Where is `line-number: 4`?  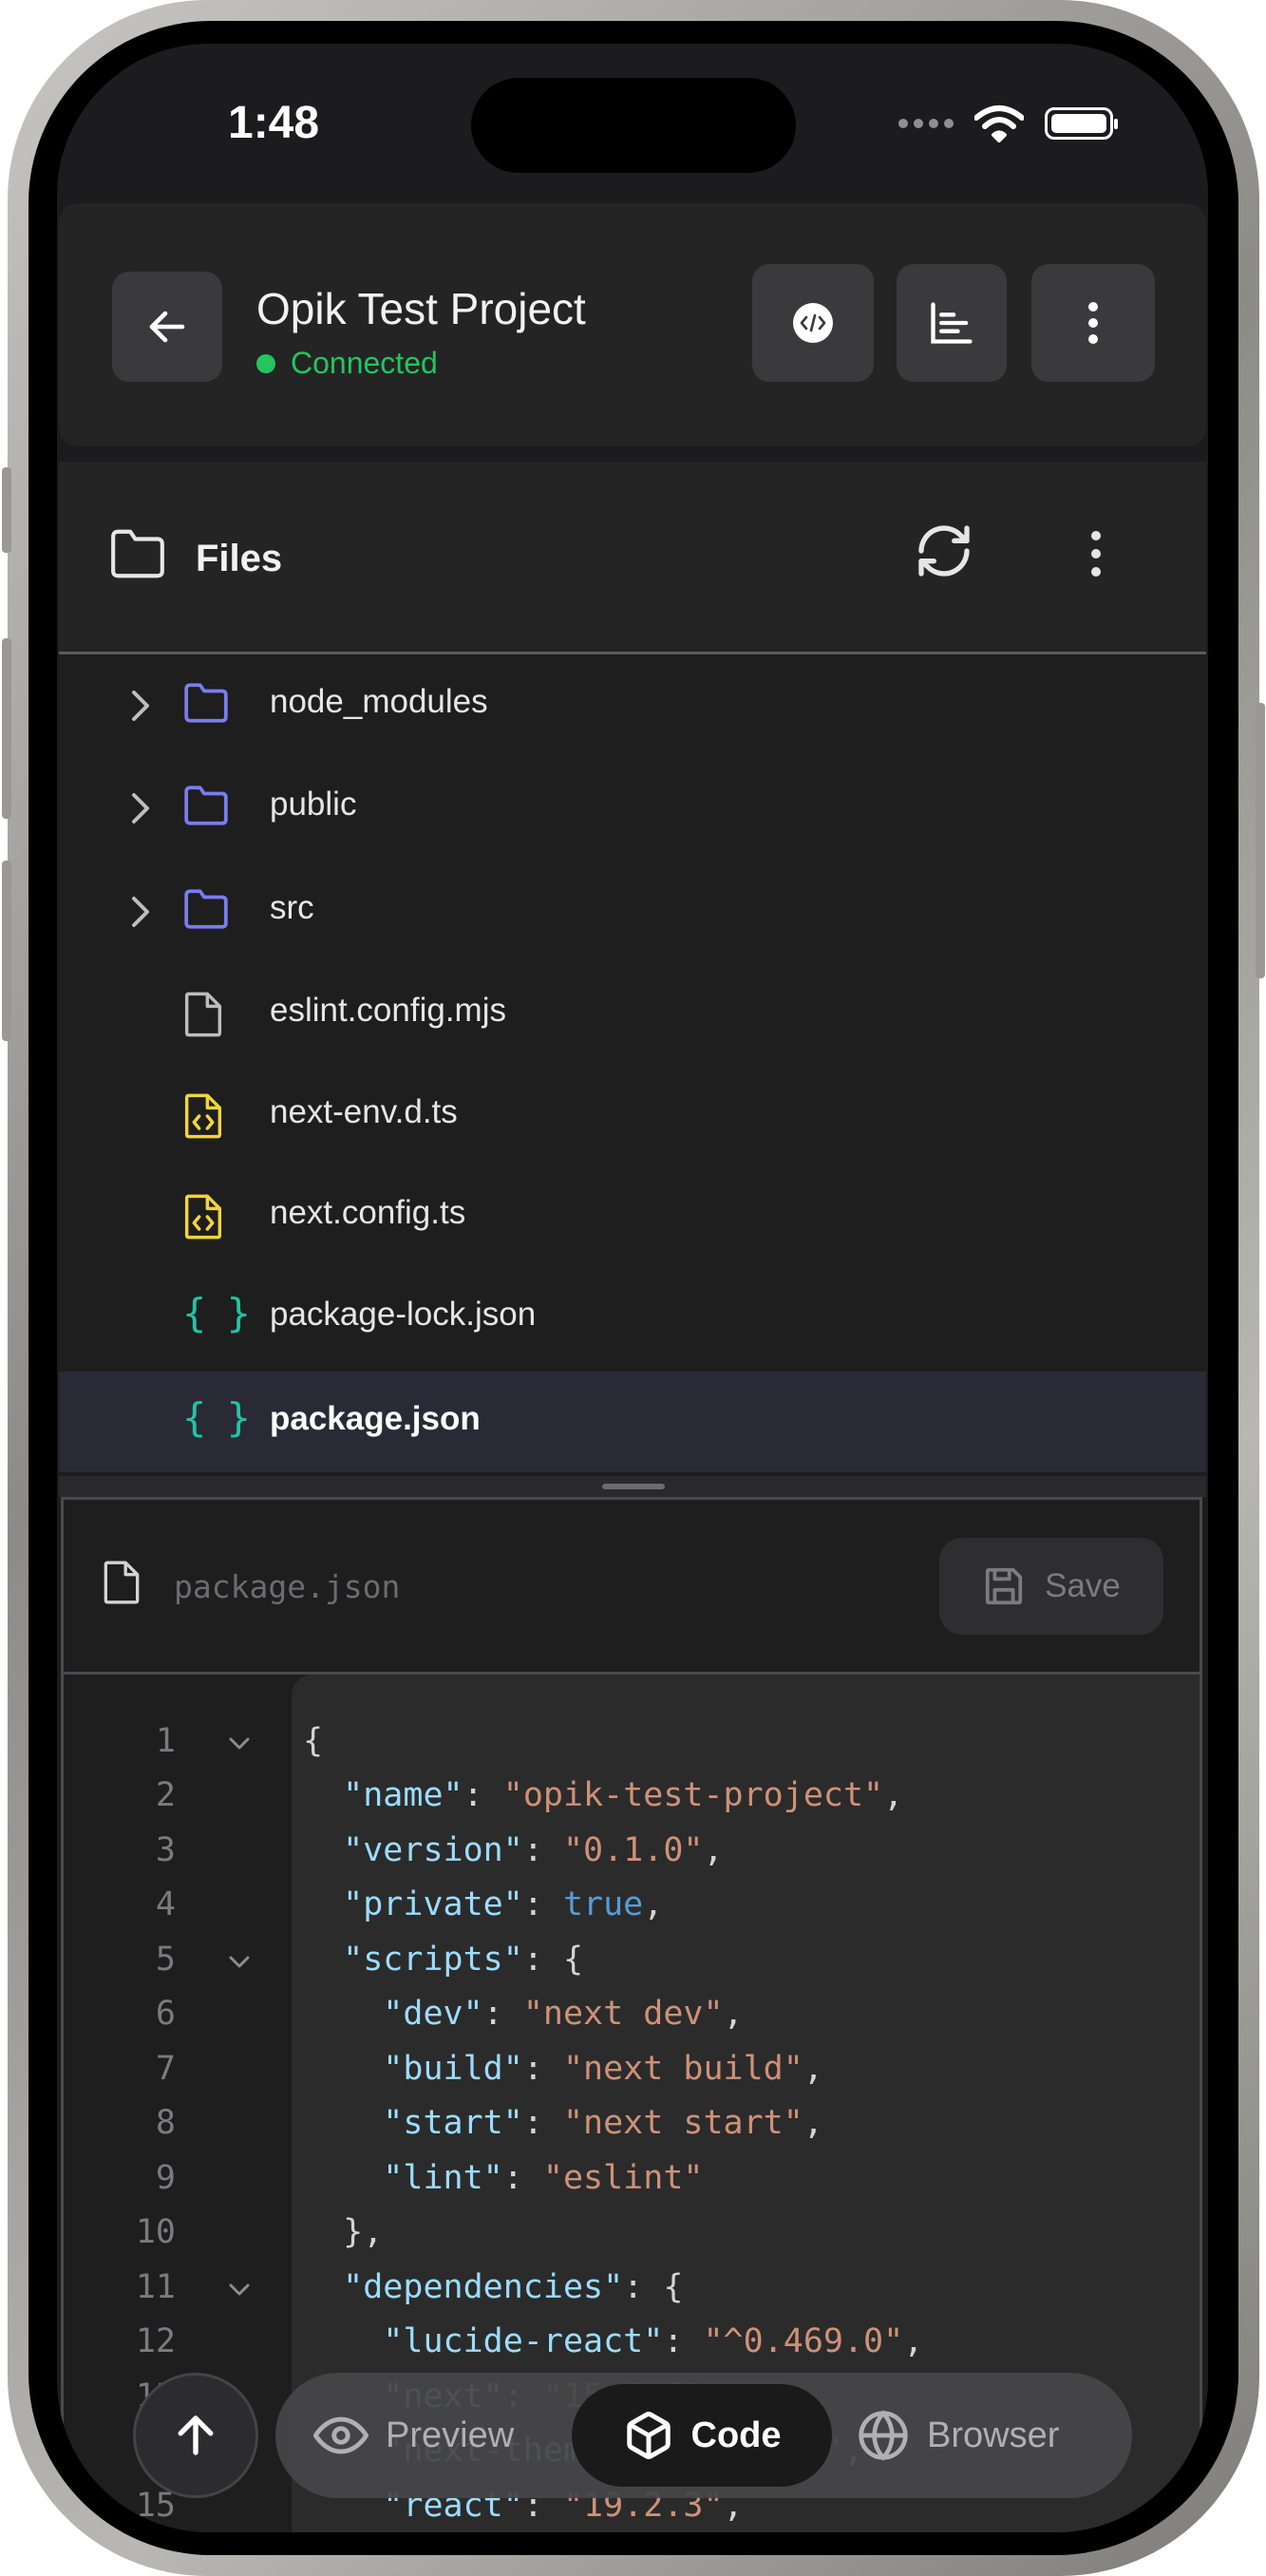
line-number: 4 is located at coordinates (165, 1904).